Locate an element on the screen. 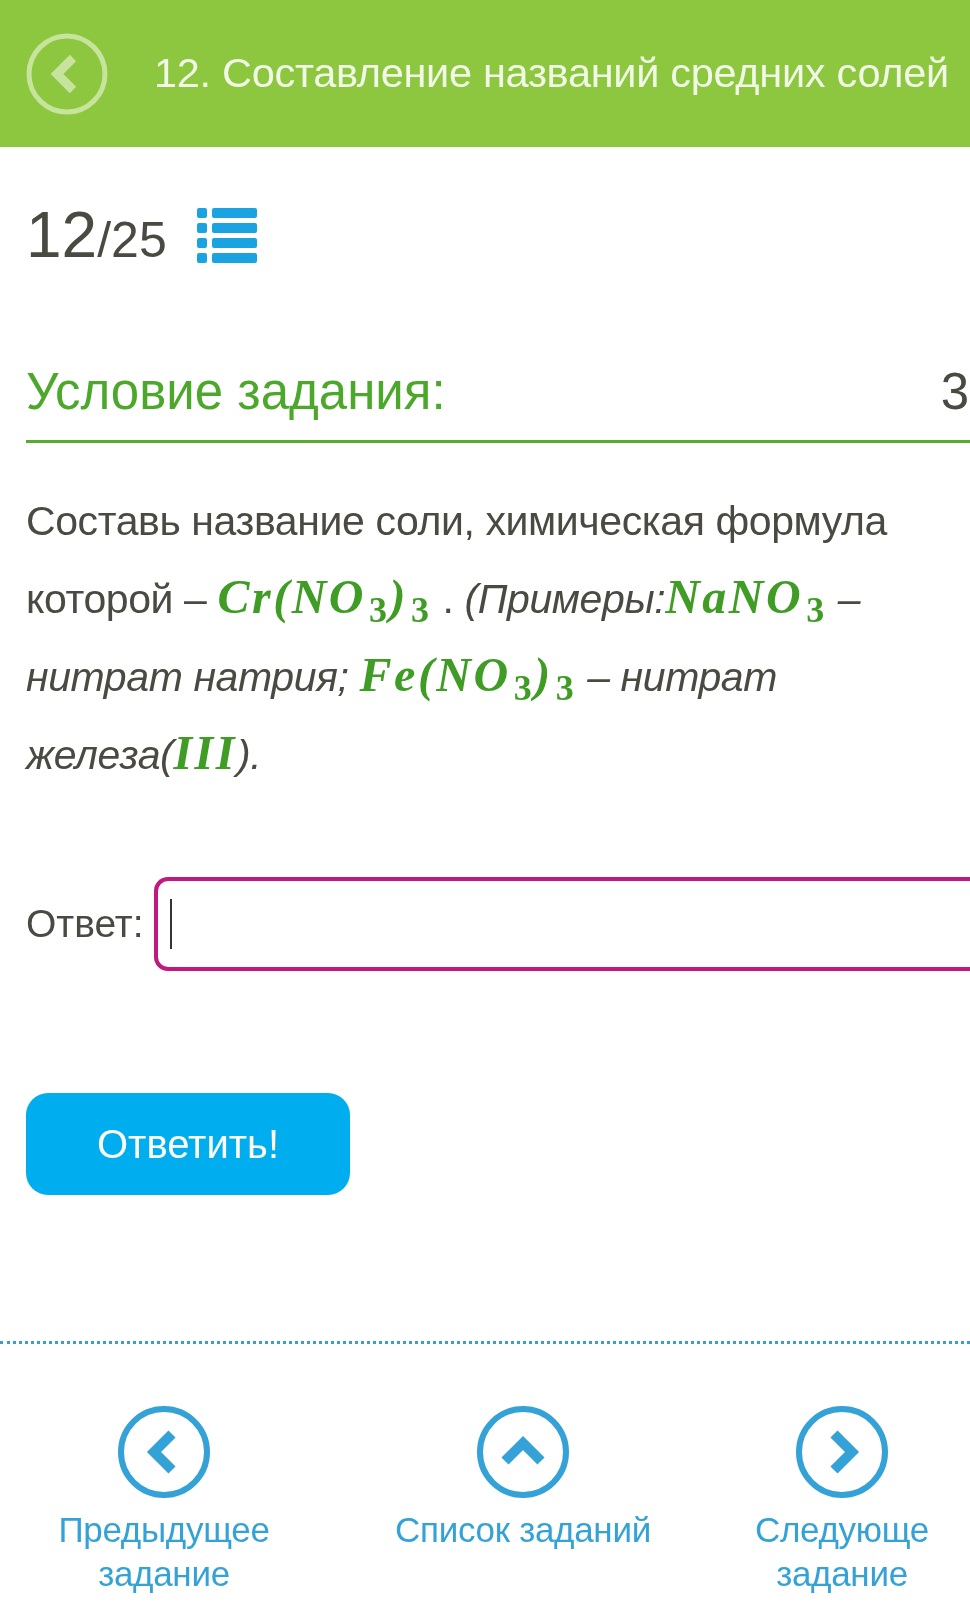  chevron-right-circle-icon is located at coordinates (842, 1452).